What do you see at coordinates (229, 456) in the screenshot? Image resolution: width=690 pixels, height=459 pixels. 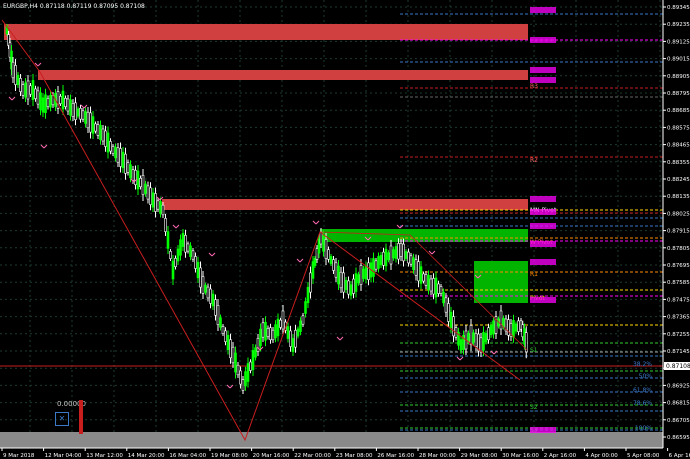 I see `time-axis-label: 19 Mar 08:00` at bounding box center [229, 456].